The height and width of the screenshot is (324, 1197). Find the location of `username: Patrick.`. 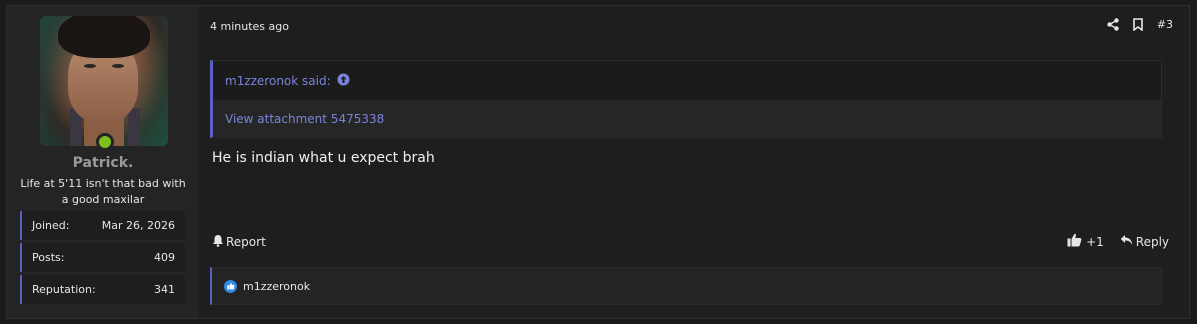

username: Patrick. is located at coordinates (103, 163).